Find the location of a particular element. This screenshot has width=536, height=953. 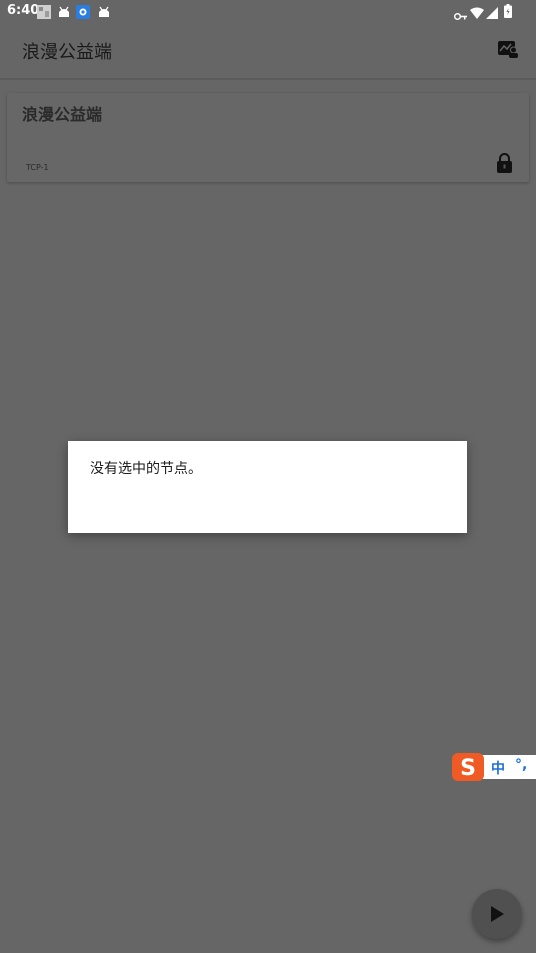

alert-dialog: 没有选中的节点。 is located at coordinates (267, 487).